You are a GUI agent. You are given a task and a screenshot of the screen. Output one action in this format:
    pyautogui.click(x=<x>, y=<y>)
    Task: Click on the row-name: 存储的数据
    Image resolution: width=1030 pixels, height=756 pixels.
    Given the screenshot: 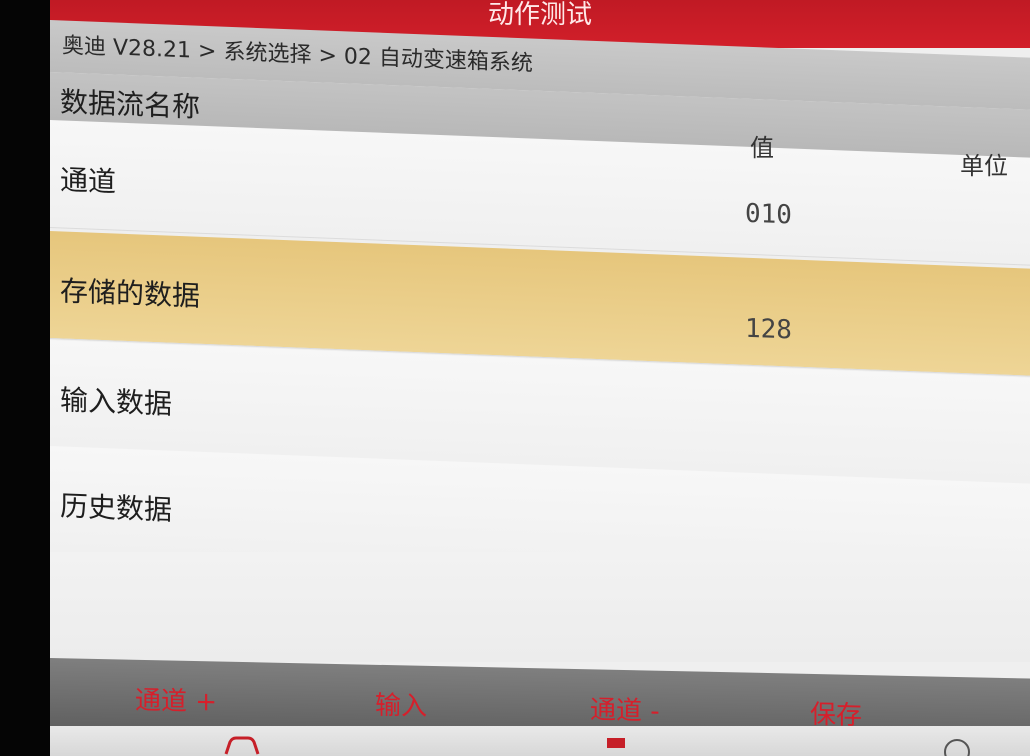 What is the action you would take?
    pyautogui.click(x=130, y=293)
    